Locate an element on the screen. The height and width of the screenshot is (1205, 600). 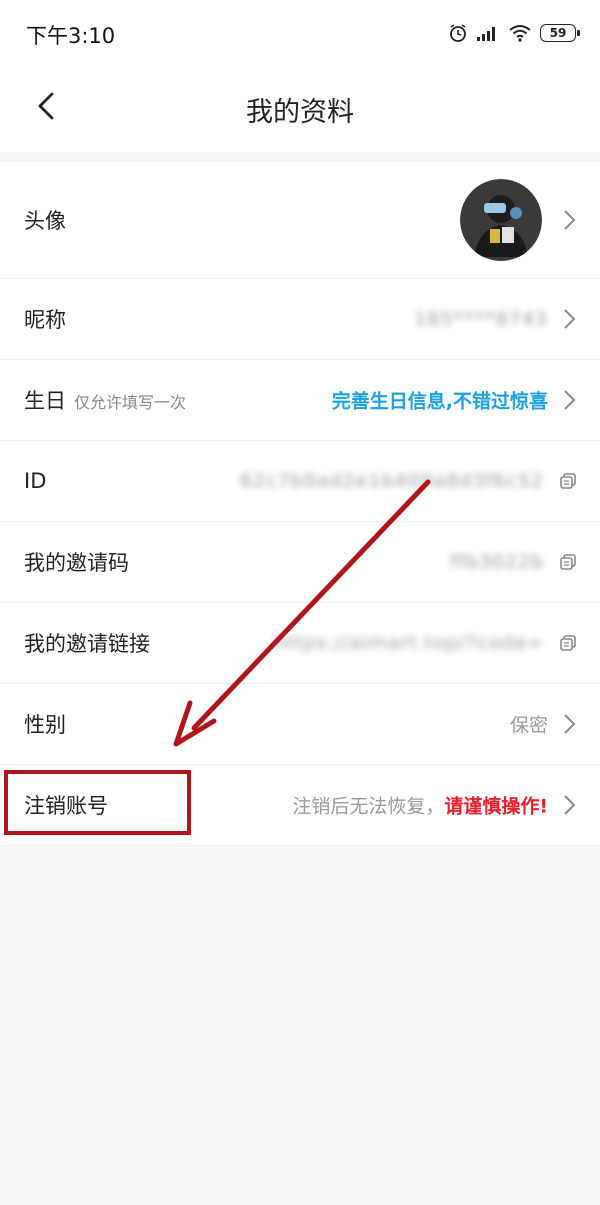
deactivate-note: 注销后无法恢复， is located at coordinates (368, 806).